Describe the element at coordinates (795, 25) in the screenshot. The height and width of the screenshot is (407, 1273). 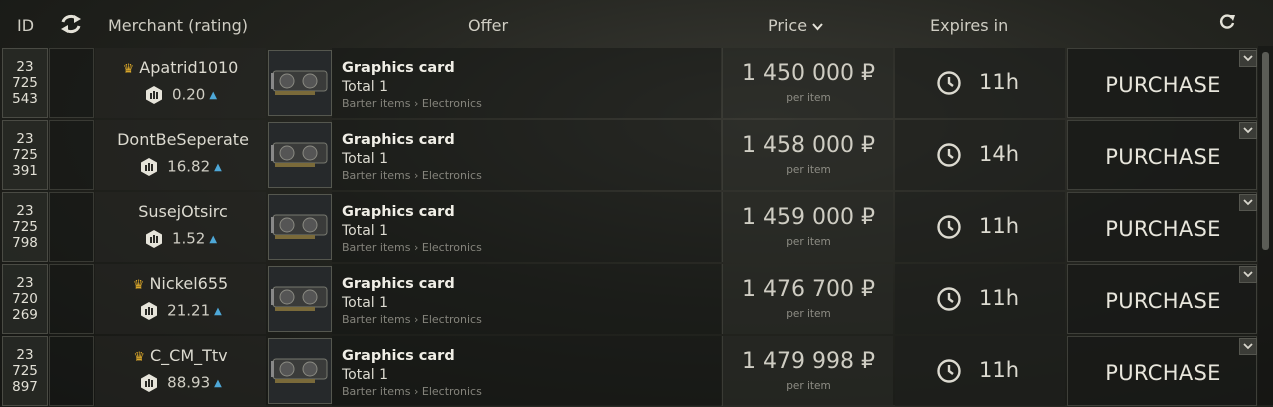
I see `header-price: Price` at that location.